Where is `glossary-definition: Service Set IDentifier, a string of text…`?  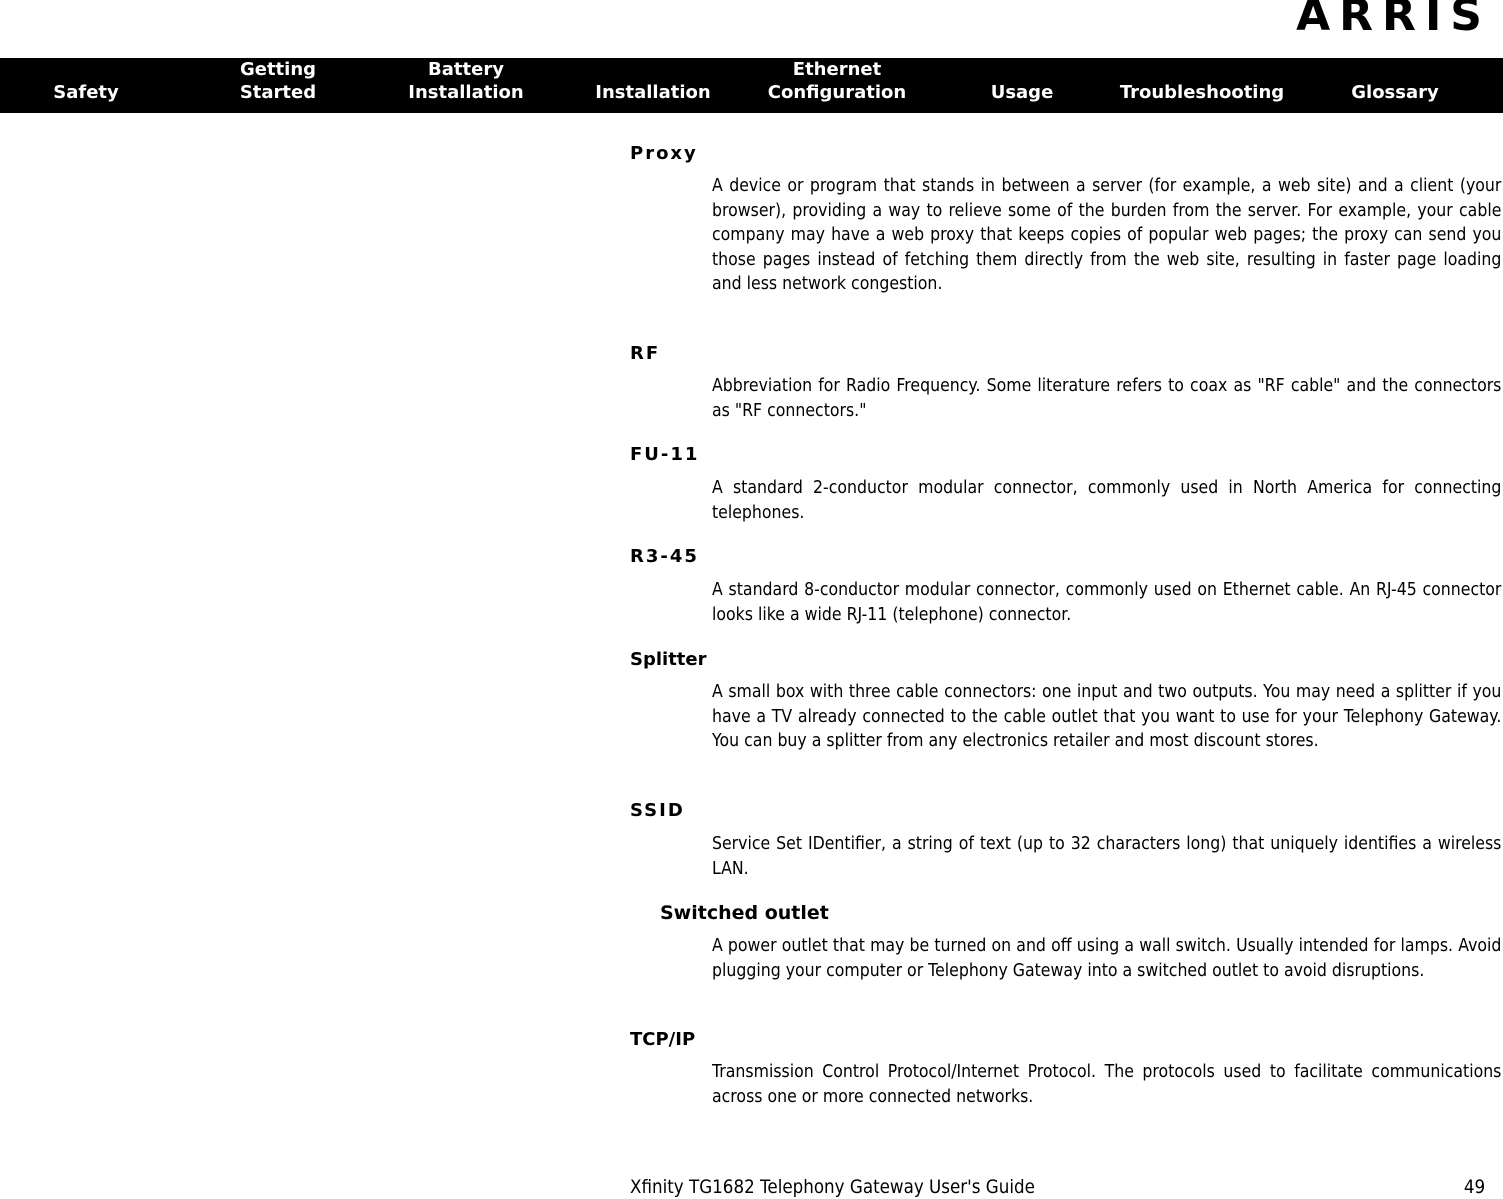
glossary-definition: Service Set IDentifier, a string of text… is located at coordinates (1107, 856).